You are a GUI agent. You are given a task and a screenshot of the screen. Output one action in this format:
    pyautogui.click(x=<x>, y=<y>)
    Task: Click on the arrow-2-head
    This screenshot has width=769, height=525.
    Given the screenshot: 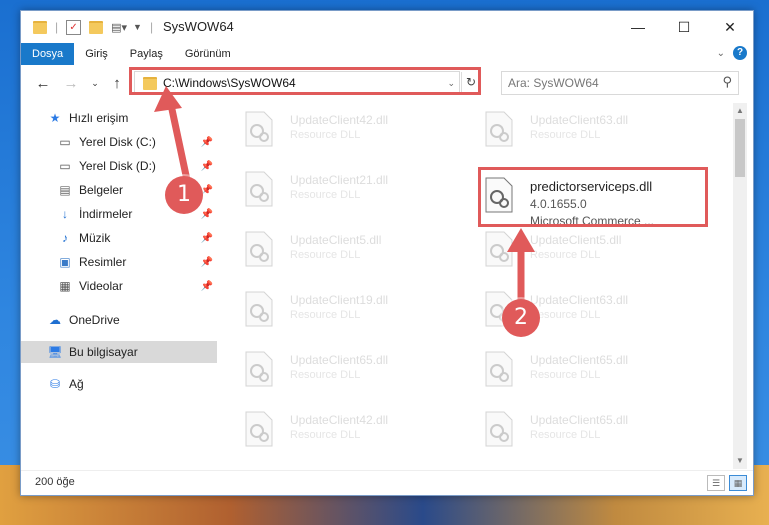 What is the action you would take?
    pyautogui.click(x=521, y=240)
    